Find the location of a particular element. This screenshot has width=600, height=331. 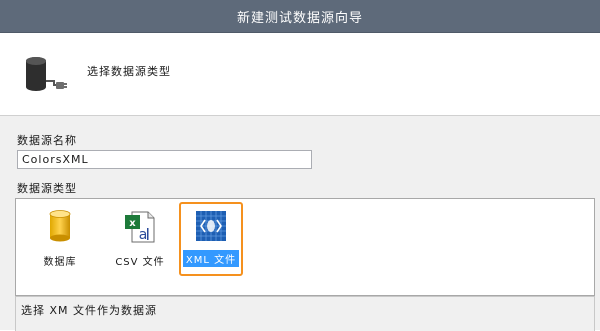

type-csv-file: x a CSV 文件 is located at coordinates (140, 239).